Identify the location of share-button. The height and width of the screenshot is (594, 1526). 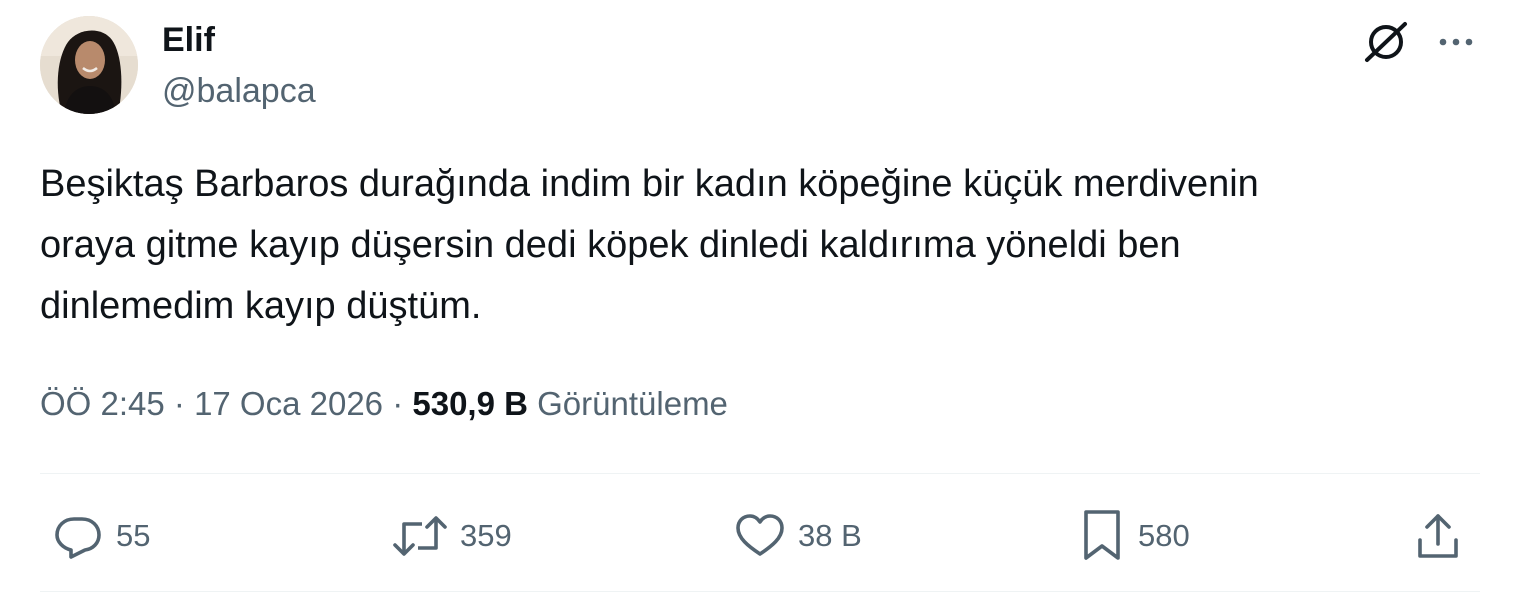
(1438, 536).